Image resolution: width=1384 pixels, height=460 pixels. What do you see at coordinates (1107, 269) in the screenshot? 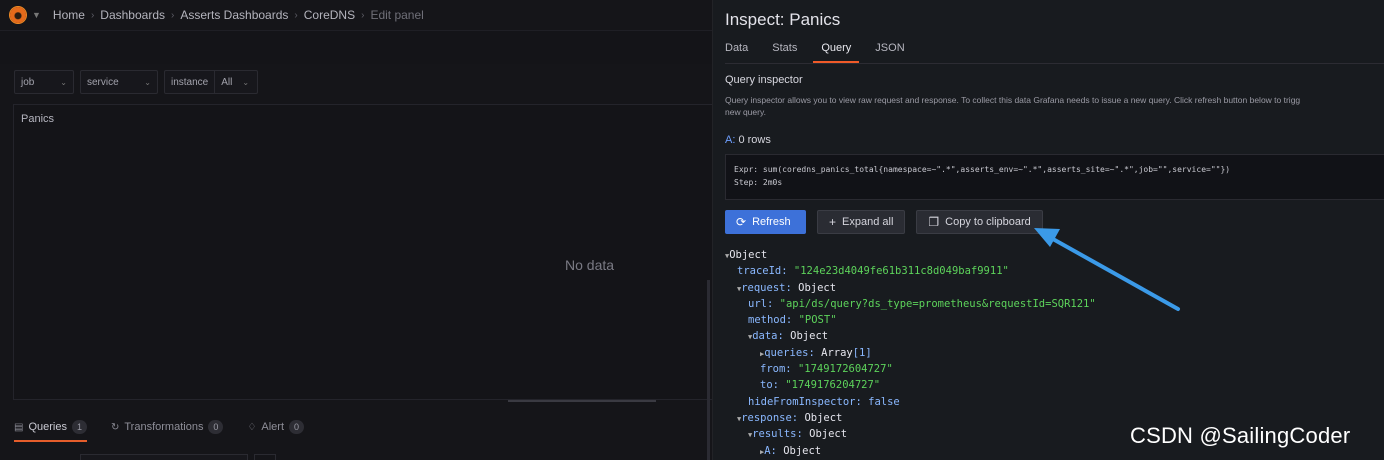
I see `annotation-arrow-icon` at bounding box center [1107, 269].